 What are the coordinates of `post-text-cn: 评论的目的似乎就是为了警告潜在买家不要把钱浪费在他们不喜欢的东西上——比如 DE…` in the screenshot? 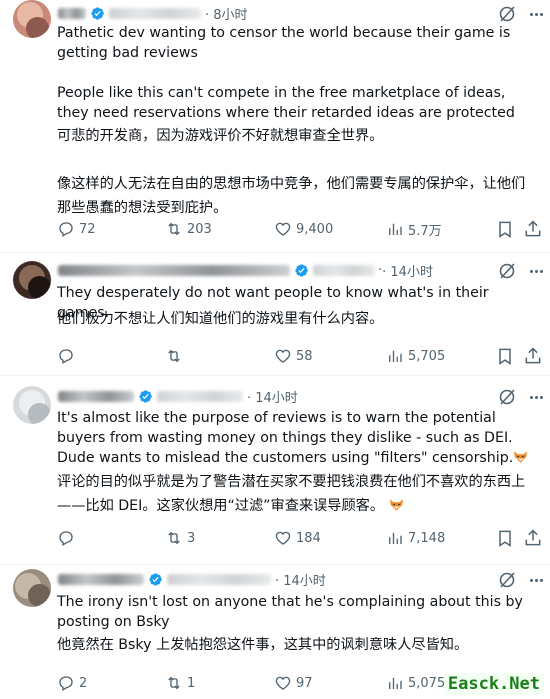 It's located at (298, 494).